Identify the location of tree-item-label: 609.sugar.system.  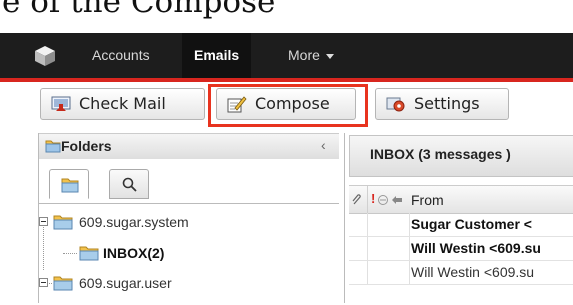
(134, 222).